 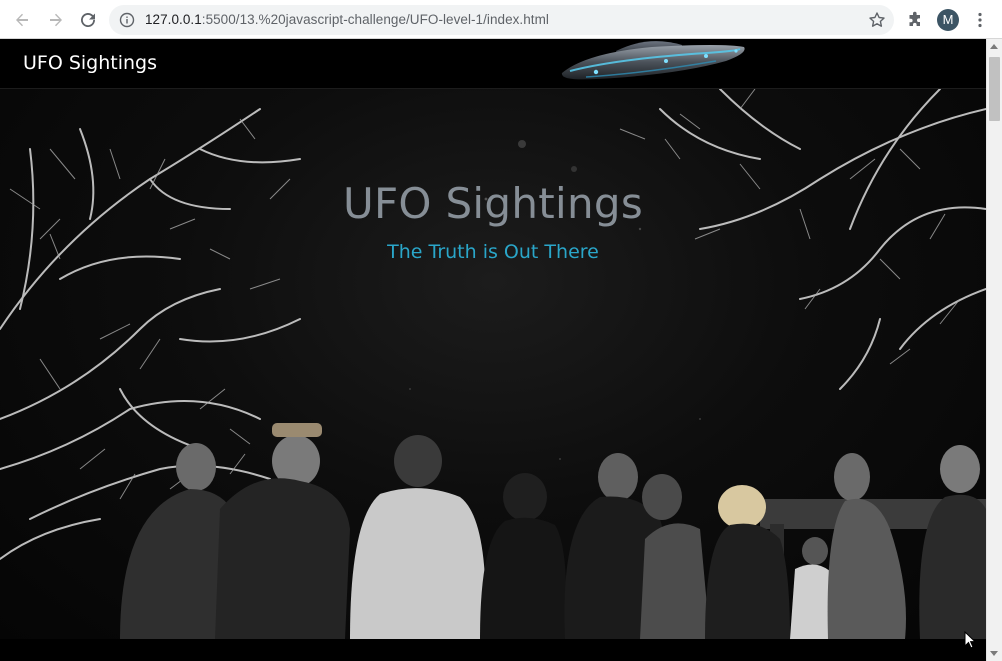 I want to click on forward-button, so click(x=56, y=20).